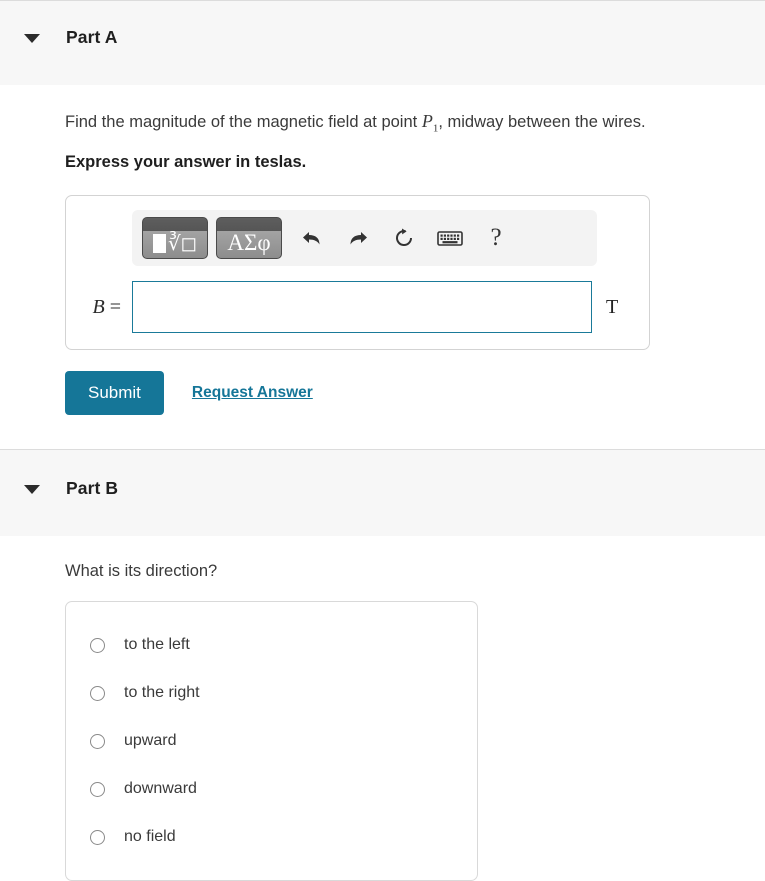  I want to click on help-icon: ?, so click(496, 238).